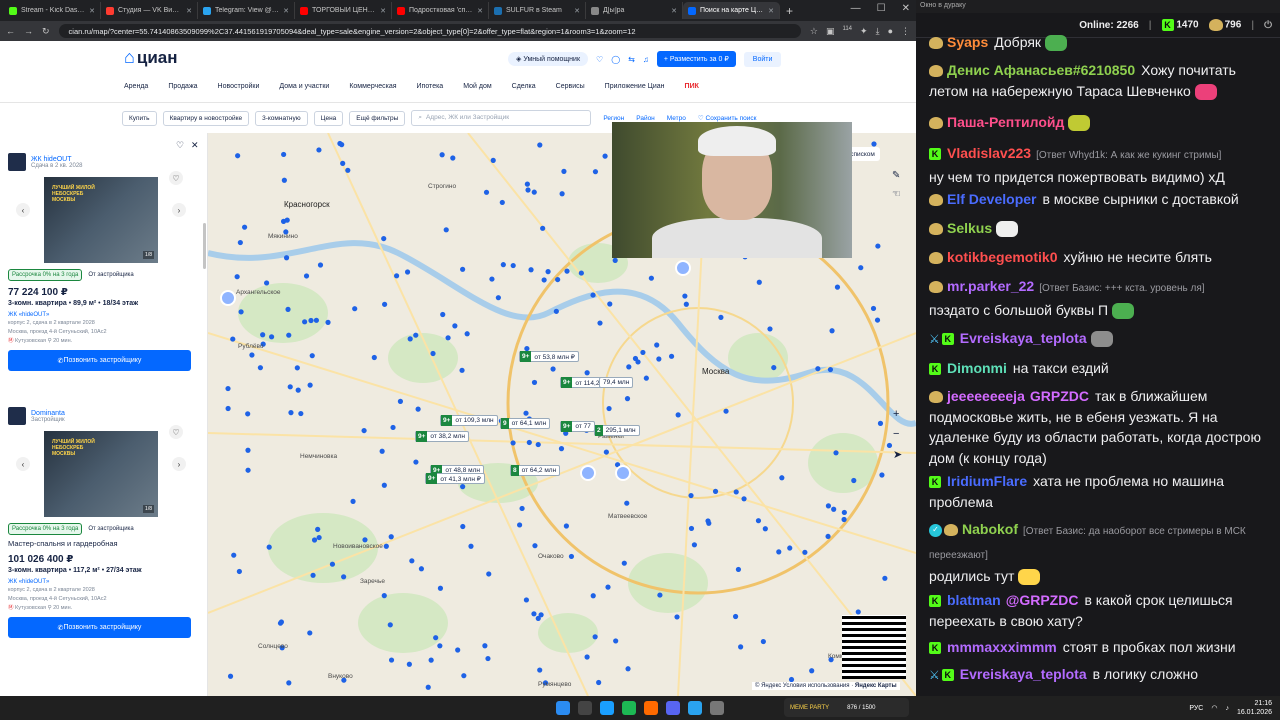 This screenshot has height=720, width=1280. I want to click on chat-username: mr.parker_22, so click(990, 286).